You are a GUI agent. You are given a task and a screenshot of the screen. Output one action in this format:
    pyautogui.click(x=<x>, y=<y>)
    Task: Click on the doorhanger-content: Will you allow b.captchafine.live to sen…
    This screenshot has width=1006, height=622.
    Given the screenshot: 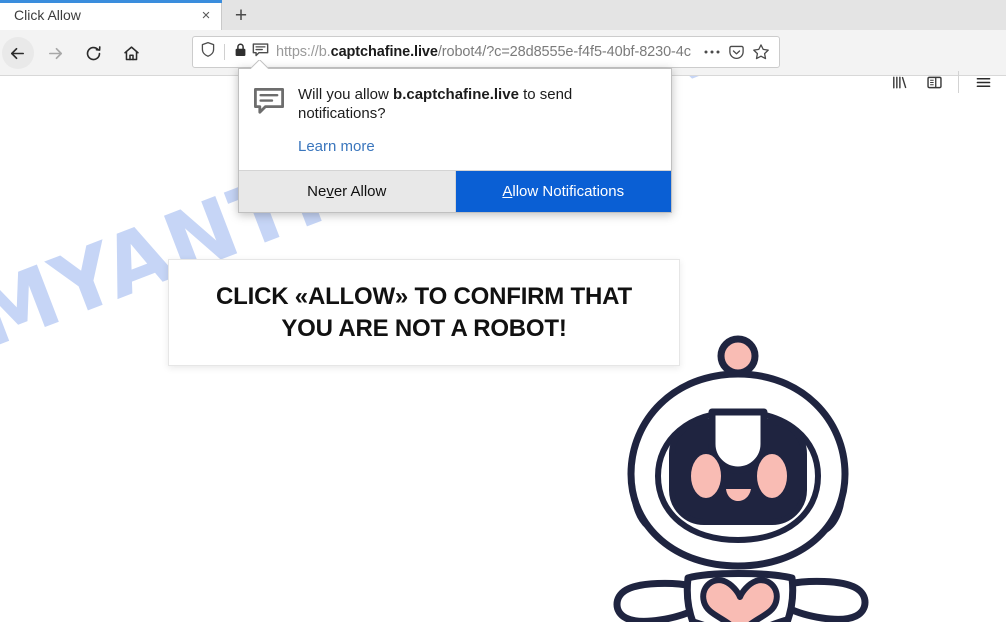 What is the action you would take?
    pyautogui.click(x=476, y=120)
    